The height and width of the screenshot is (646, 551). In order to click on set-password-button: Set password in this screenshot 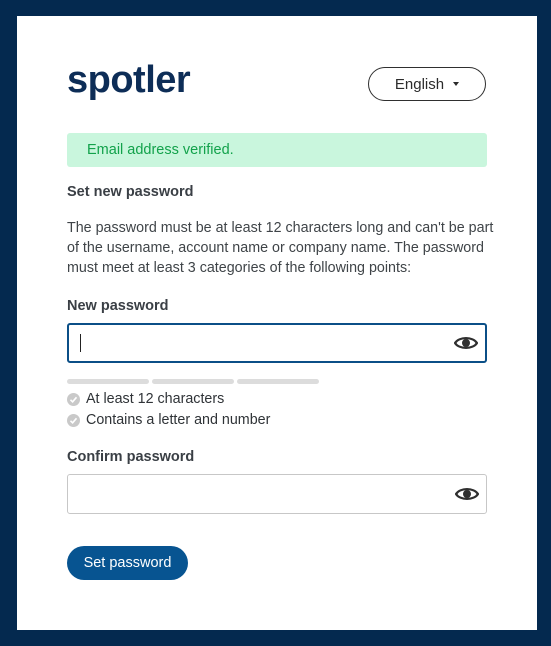, I will do `click(127, 563)`.